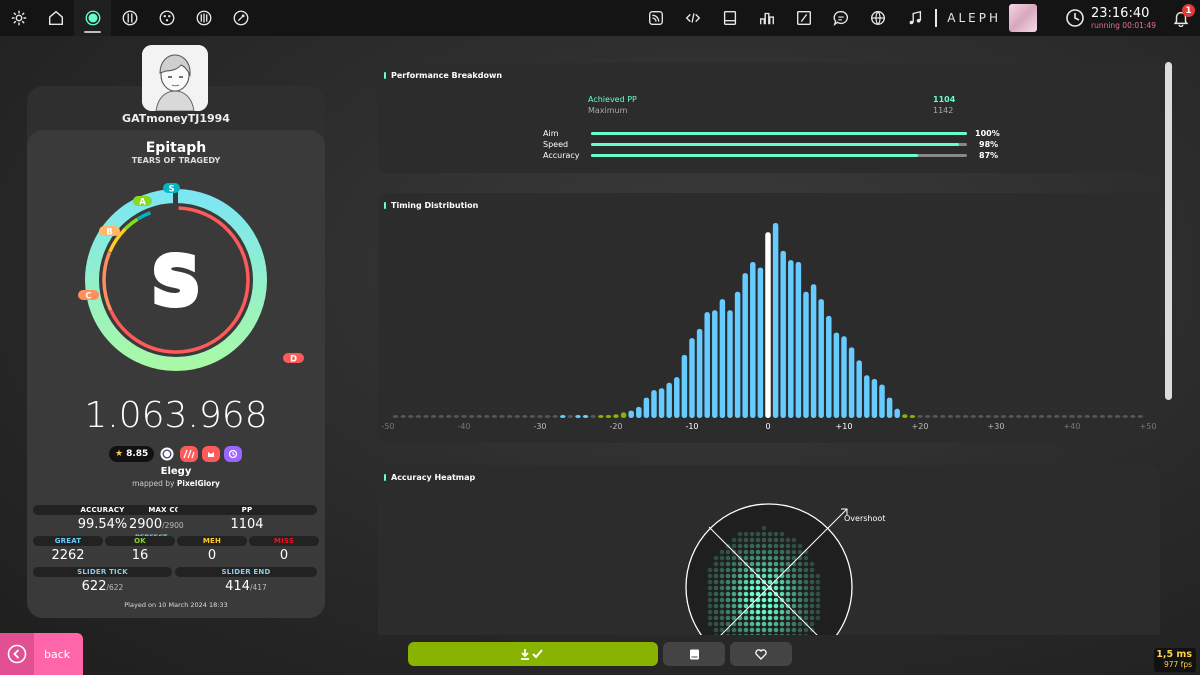 This screenshot has height=675, width=1200. Describe the element at coordinates (41, 654) in the screenshot. I see `back-button: back` at that location.